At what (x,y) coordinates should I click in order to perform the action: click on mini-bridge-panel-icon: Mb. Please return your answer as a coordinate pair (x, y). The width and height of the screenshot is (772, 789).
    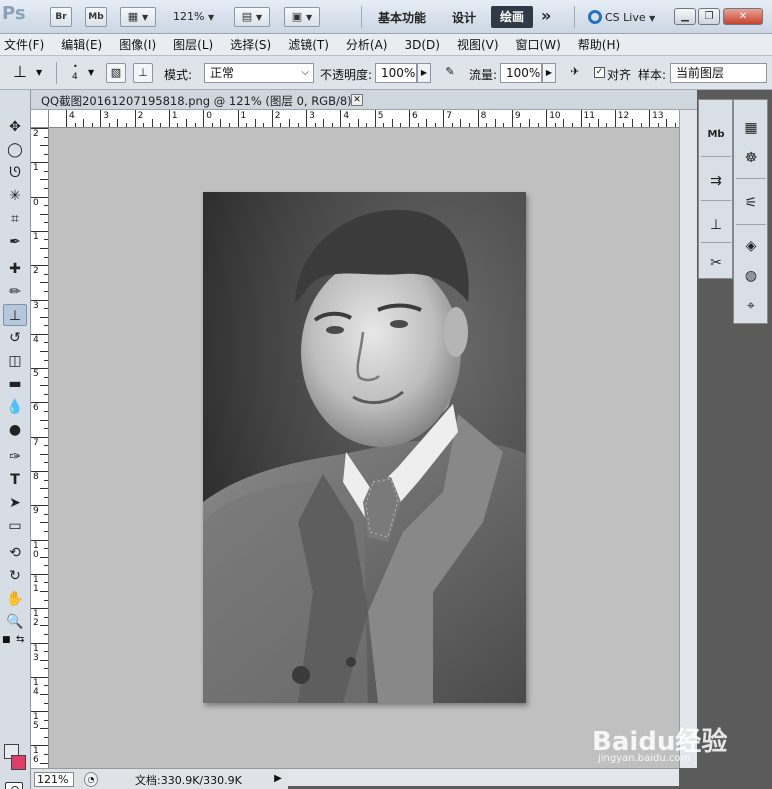
    Looking at the image, I should click on (716, 135).